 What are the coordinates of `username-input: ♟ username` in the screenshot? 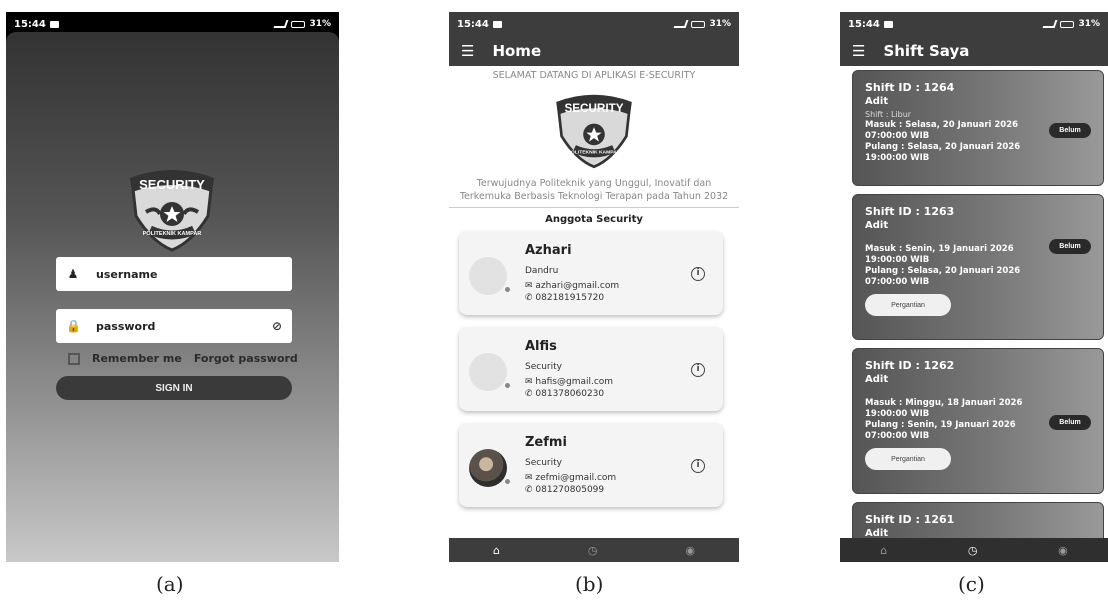 It's located at (174, 274).